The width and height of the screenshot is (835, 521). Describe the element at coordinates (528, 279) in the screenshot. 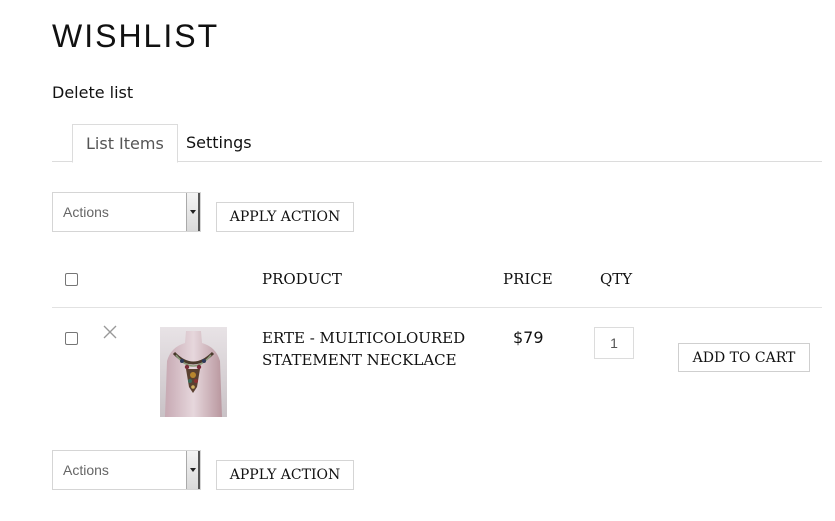

I see `header-price: PRICE` at that location.